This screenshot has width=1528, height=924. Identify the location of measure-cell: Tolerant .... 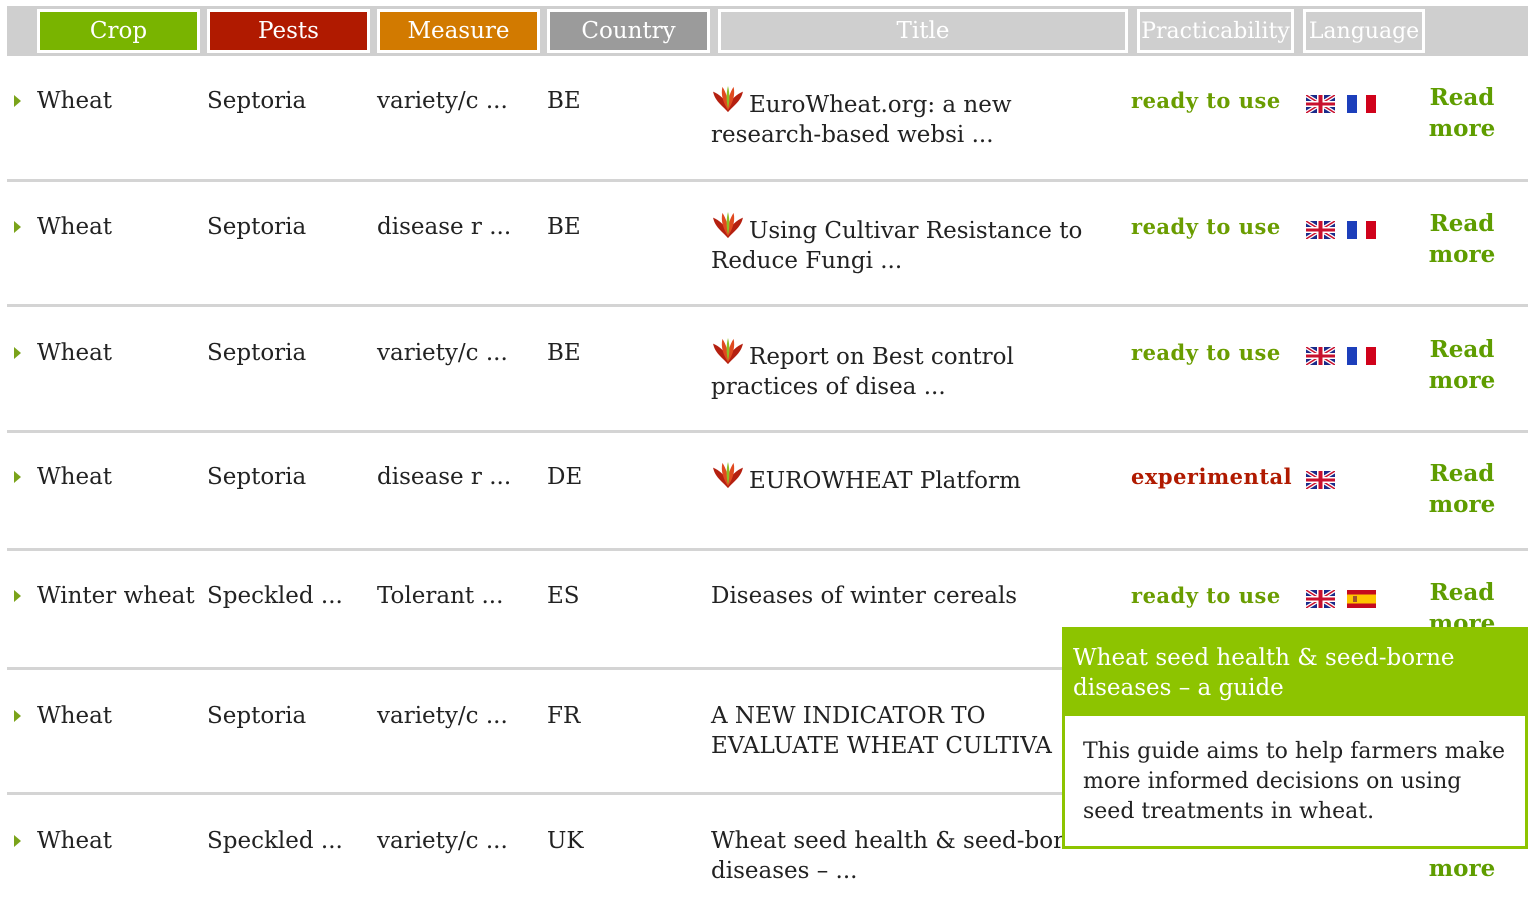
(440, 596).